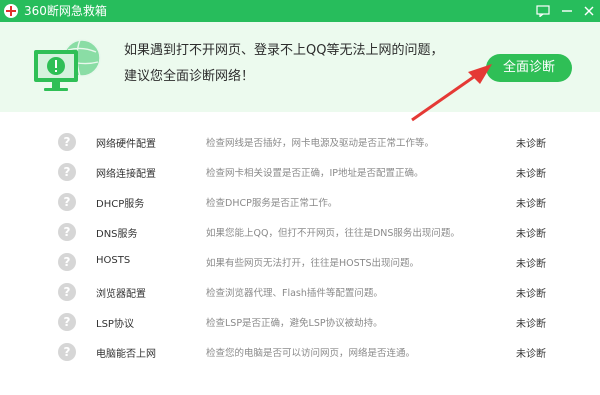 This screenshot has height=395, width=600. What do you see at coordinates (300, 11) in the screenshot?
I see `title-bar: 360断网急救箱` at bounding box center [300, 11].